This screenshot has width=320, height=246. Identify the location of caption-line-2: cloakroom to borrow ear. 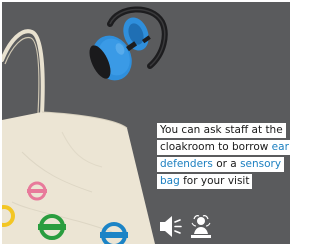
(223, 147).